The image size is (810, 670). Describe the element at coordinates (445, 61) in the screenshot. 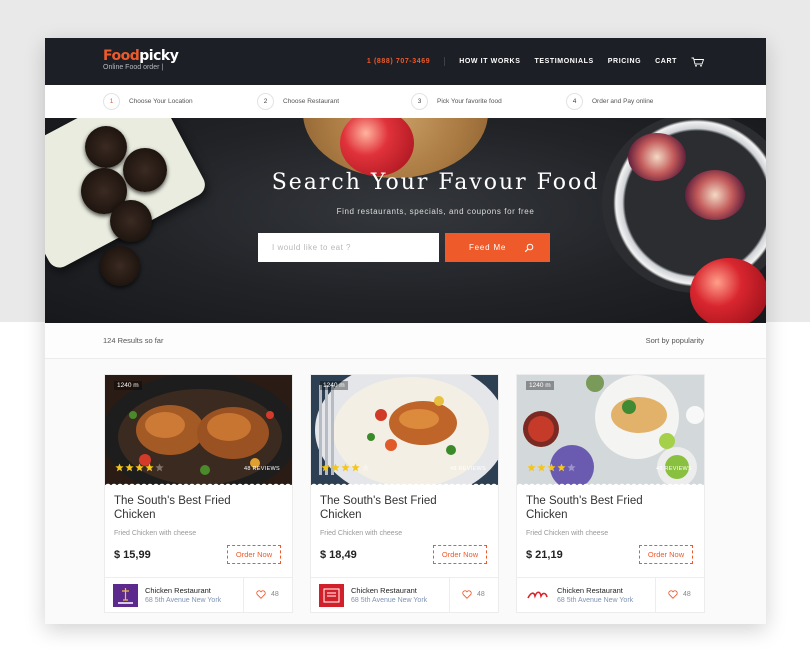

I see `nav-divider` at that location.